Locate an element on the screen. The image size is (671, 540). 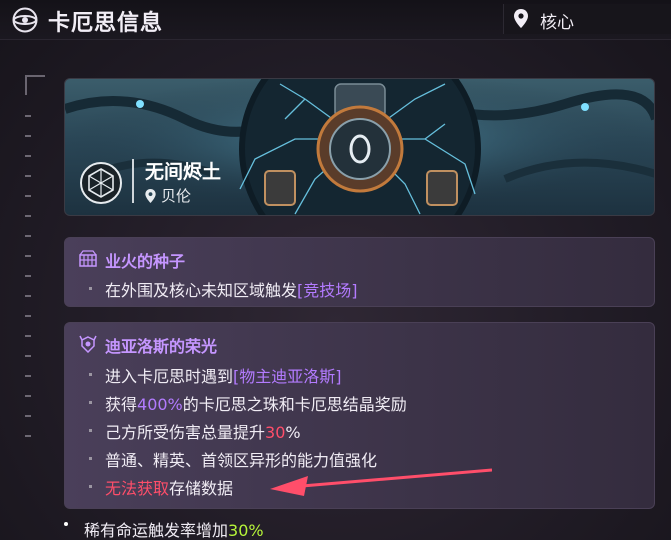
card-title: 迪亚洛斯的荣光 is located at coordinates (161, 346).